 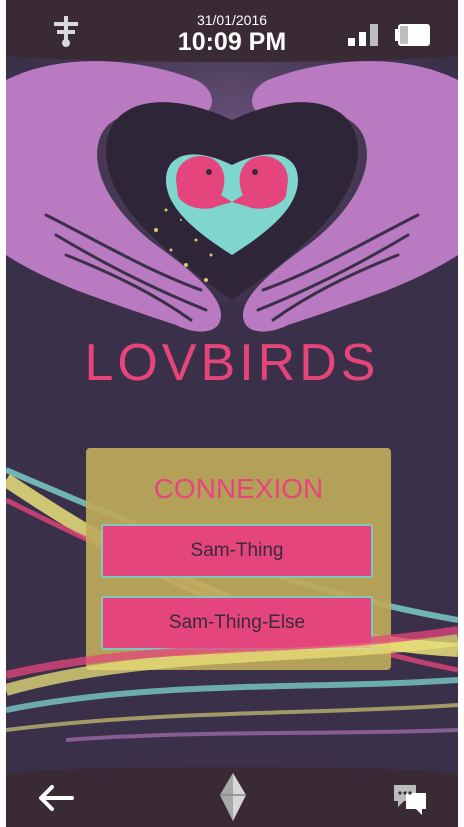 What do you see at coordinates (412, 35) in the screenshot?
I see `battery-icon` at bounding box center [412, 35].